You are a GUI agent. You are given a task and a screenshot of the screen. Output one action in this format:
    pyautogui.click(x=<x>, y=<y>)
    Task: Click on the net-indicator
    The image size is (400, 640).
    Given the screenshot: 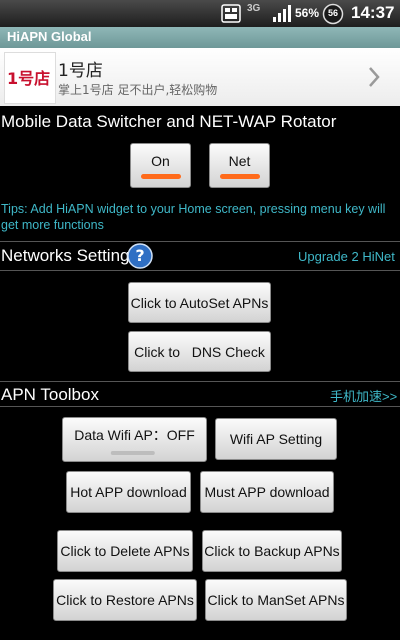 What is the action you would take?
    pyautogui.click(x=239, y=176)
    